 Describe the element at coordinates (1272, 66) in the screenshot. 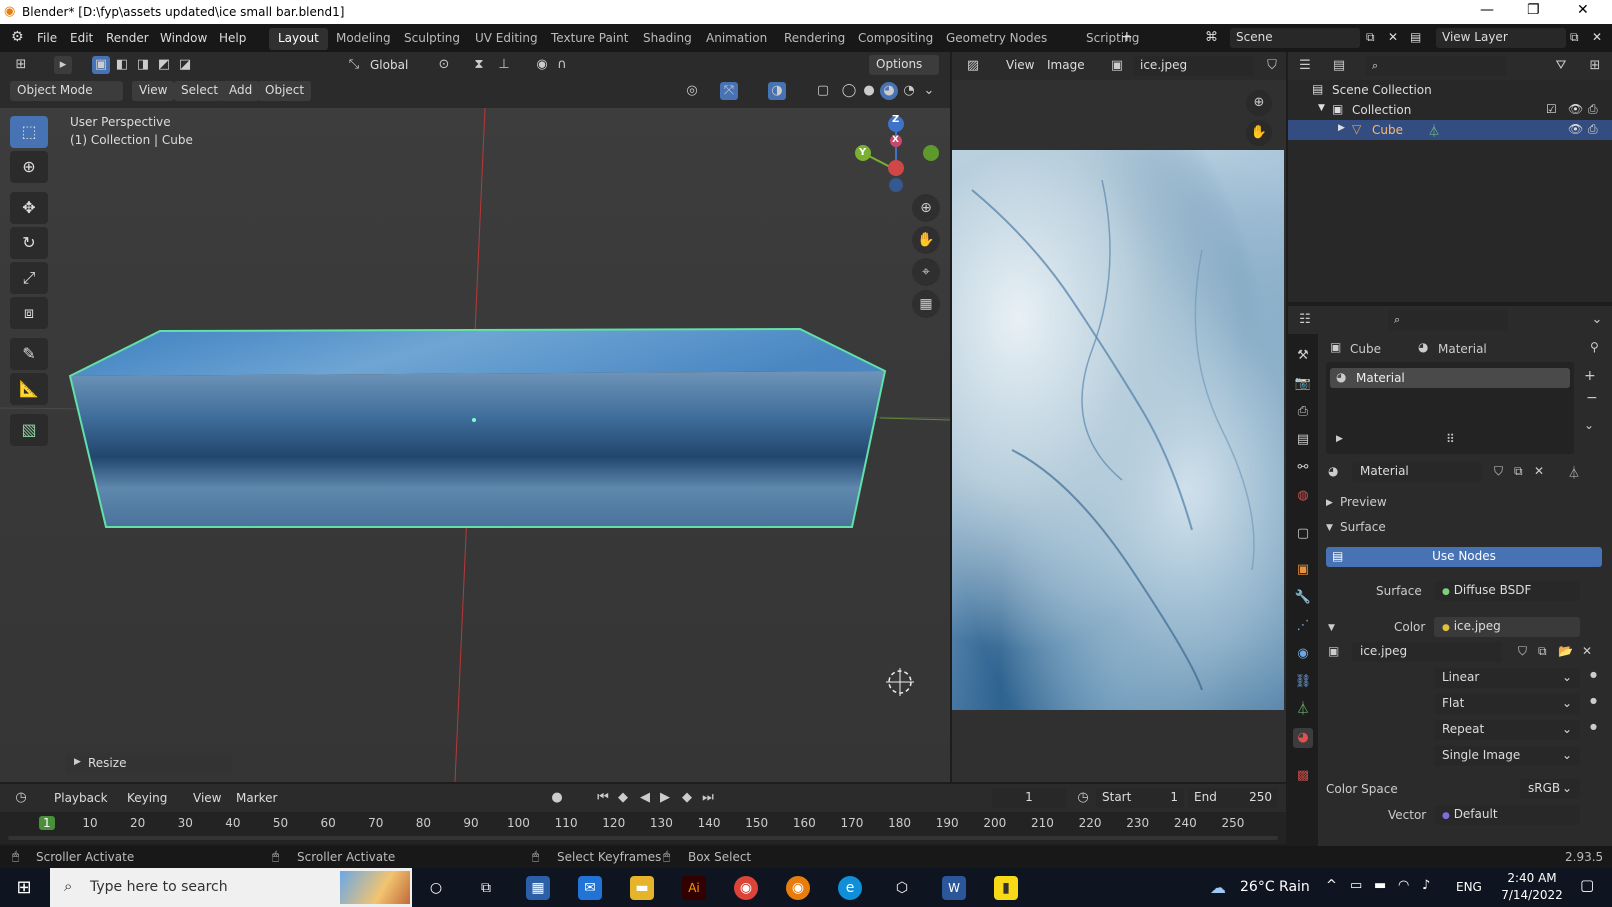

I see `fake-user-icon: ⛉` at that location.